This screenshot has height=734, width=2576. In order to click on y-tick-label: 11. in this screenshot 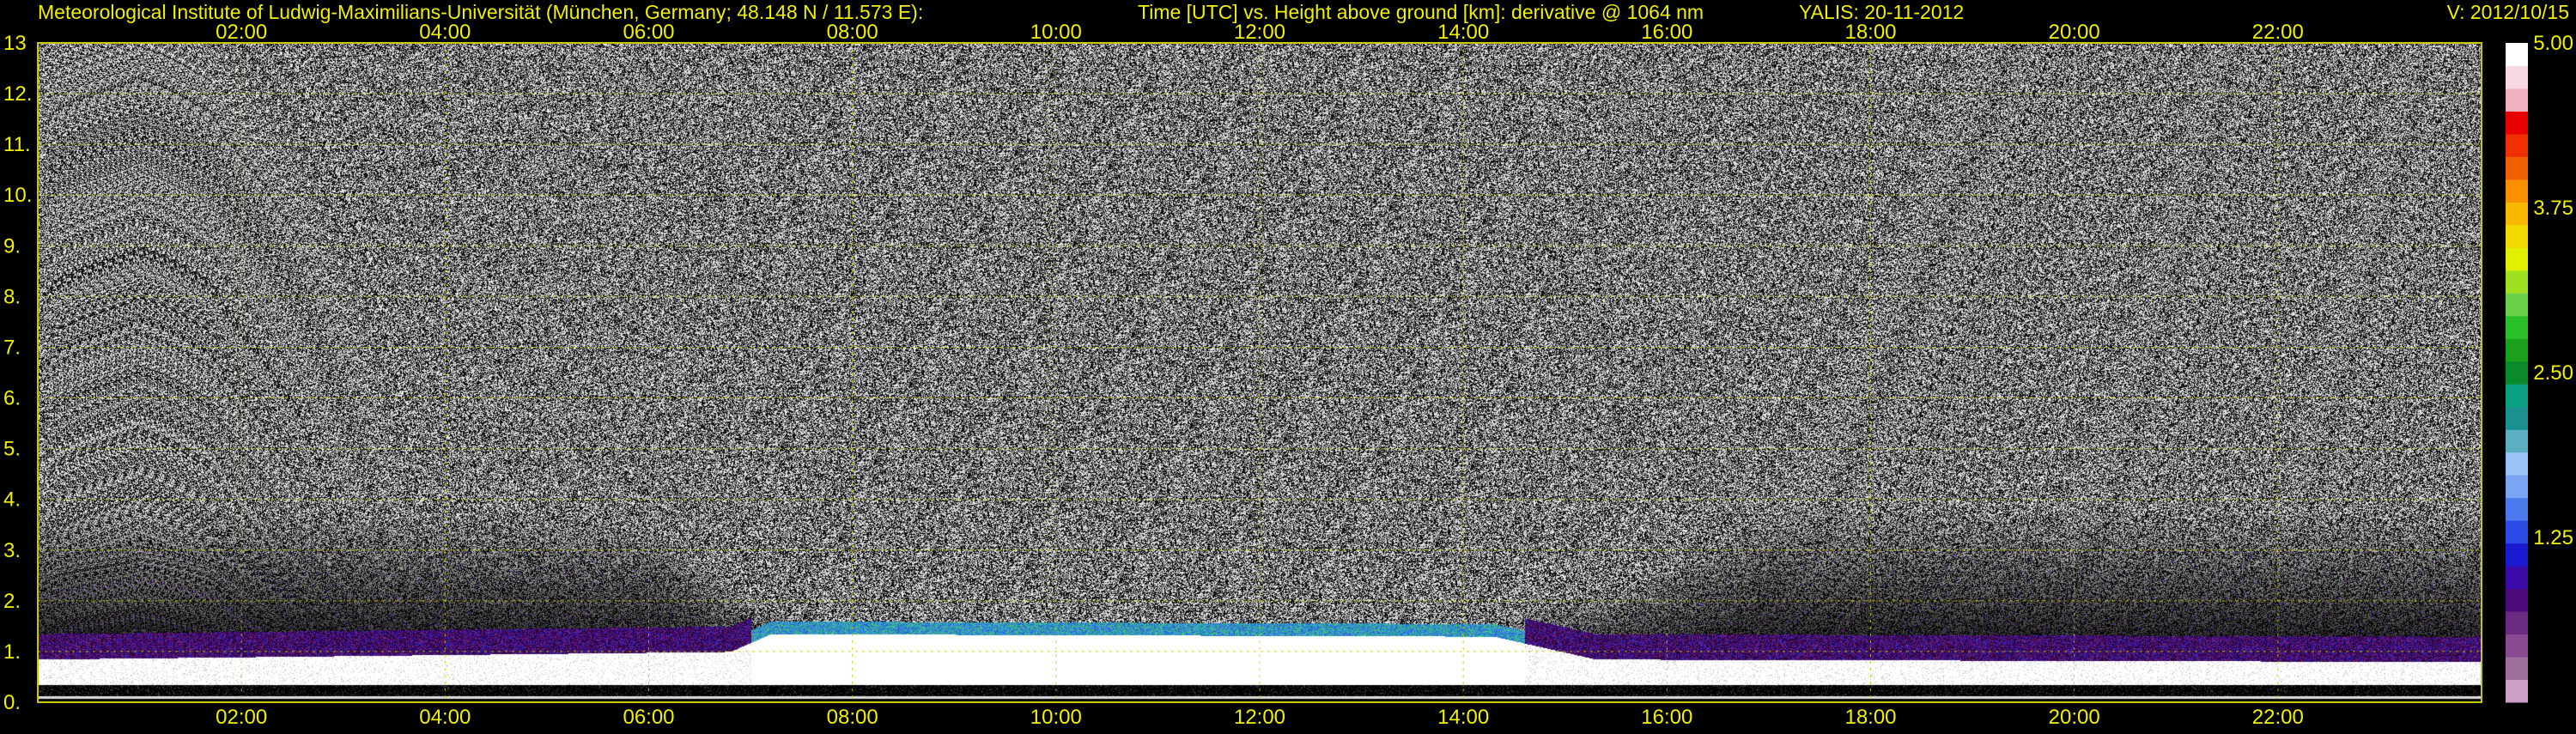, I will do `click(17, 145)`.